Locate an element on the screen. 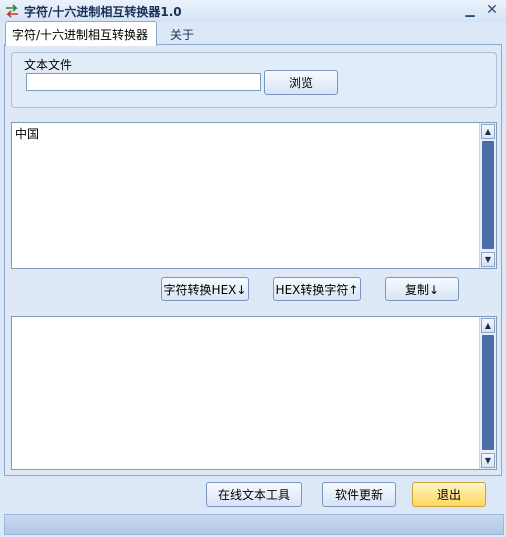  input-scrollbar: ▲ ▼ is located at coordinates (487, 195).